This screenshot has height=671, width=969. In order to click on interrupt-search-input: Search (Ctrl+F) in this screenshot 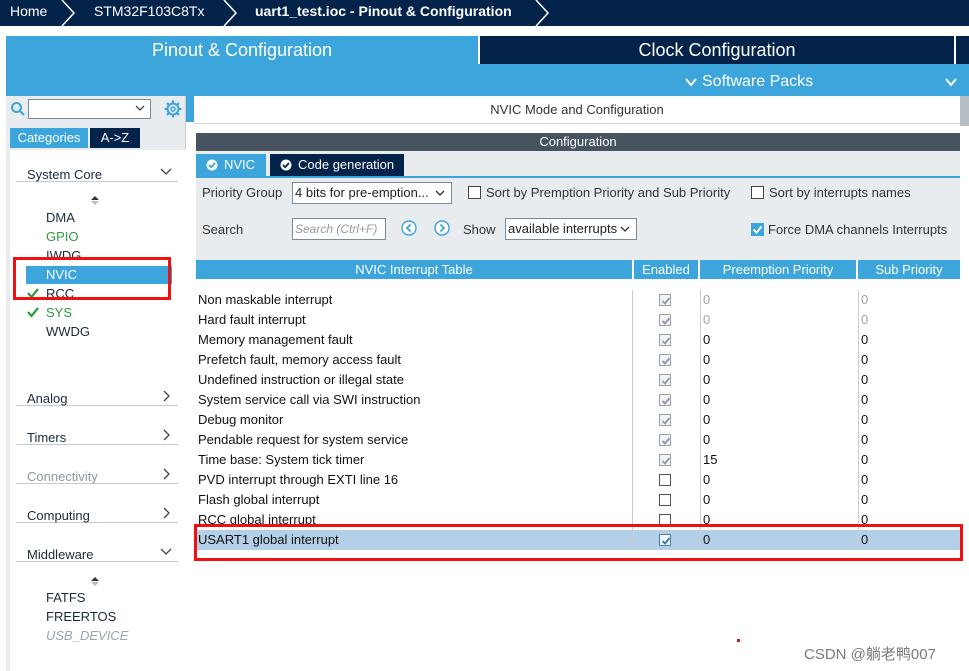, I will do `click(339, 229)`.